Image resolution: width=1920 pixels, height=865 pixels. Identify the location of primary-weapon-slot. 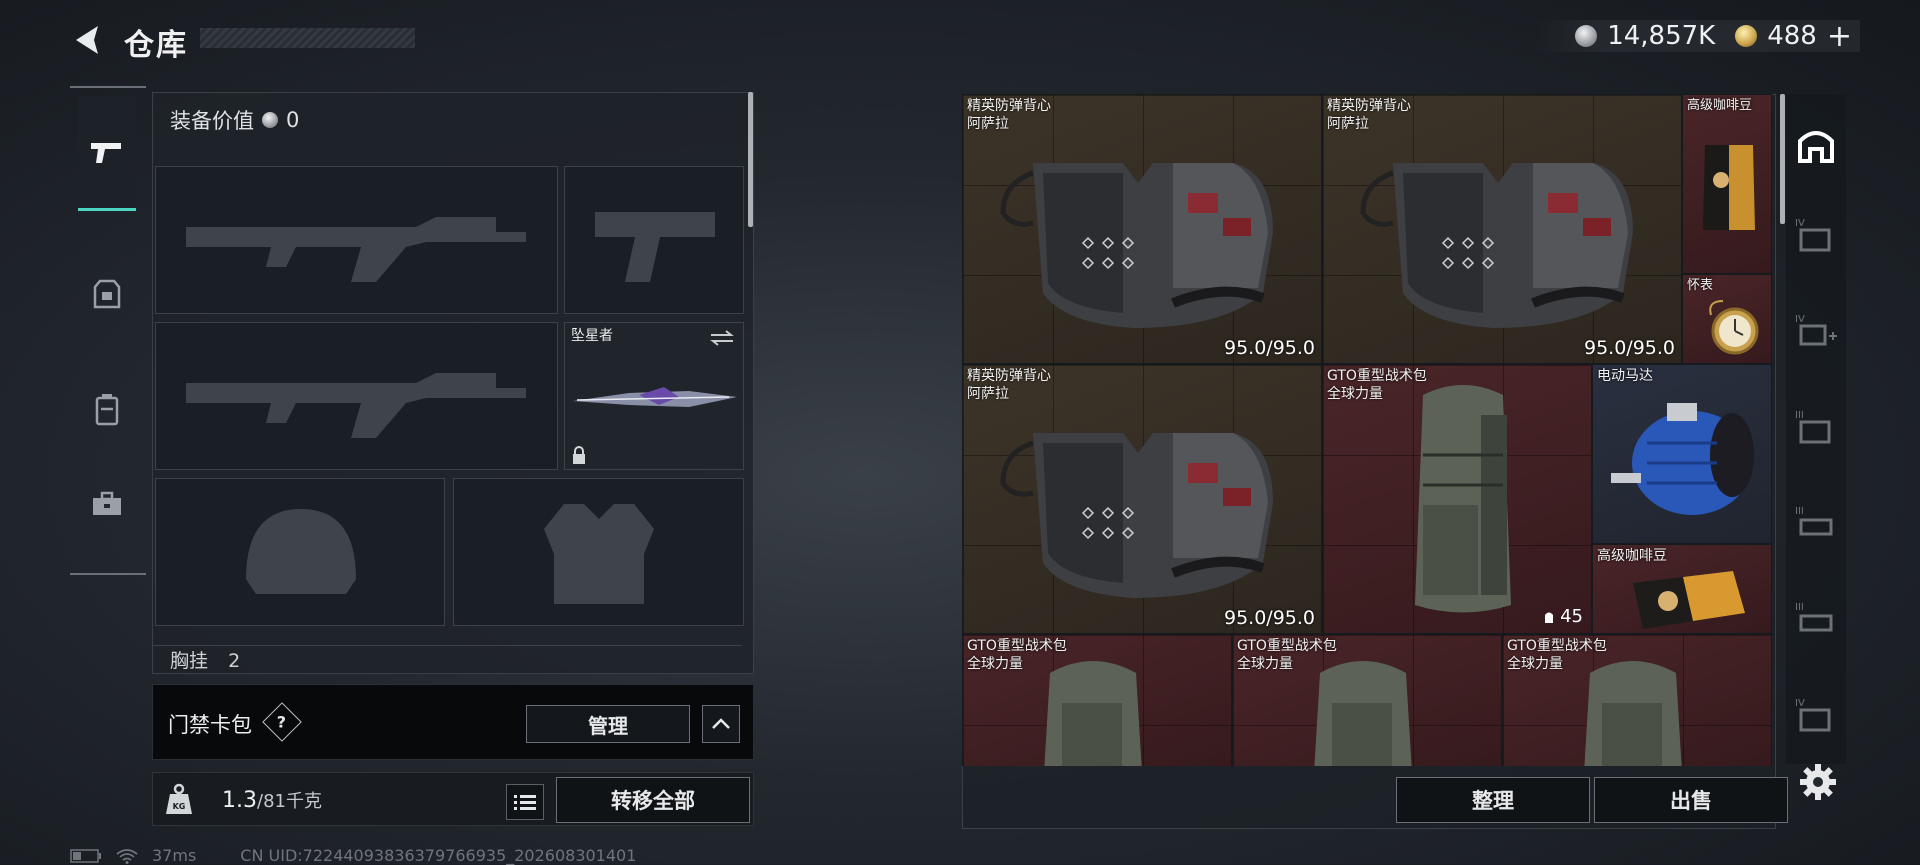
(356, 240).